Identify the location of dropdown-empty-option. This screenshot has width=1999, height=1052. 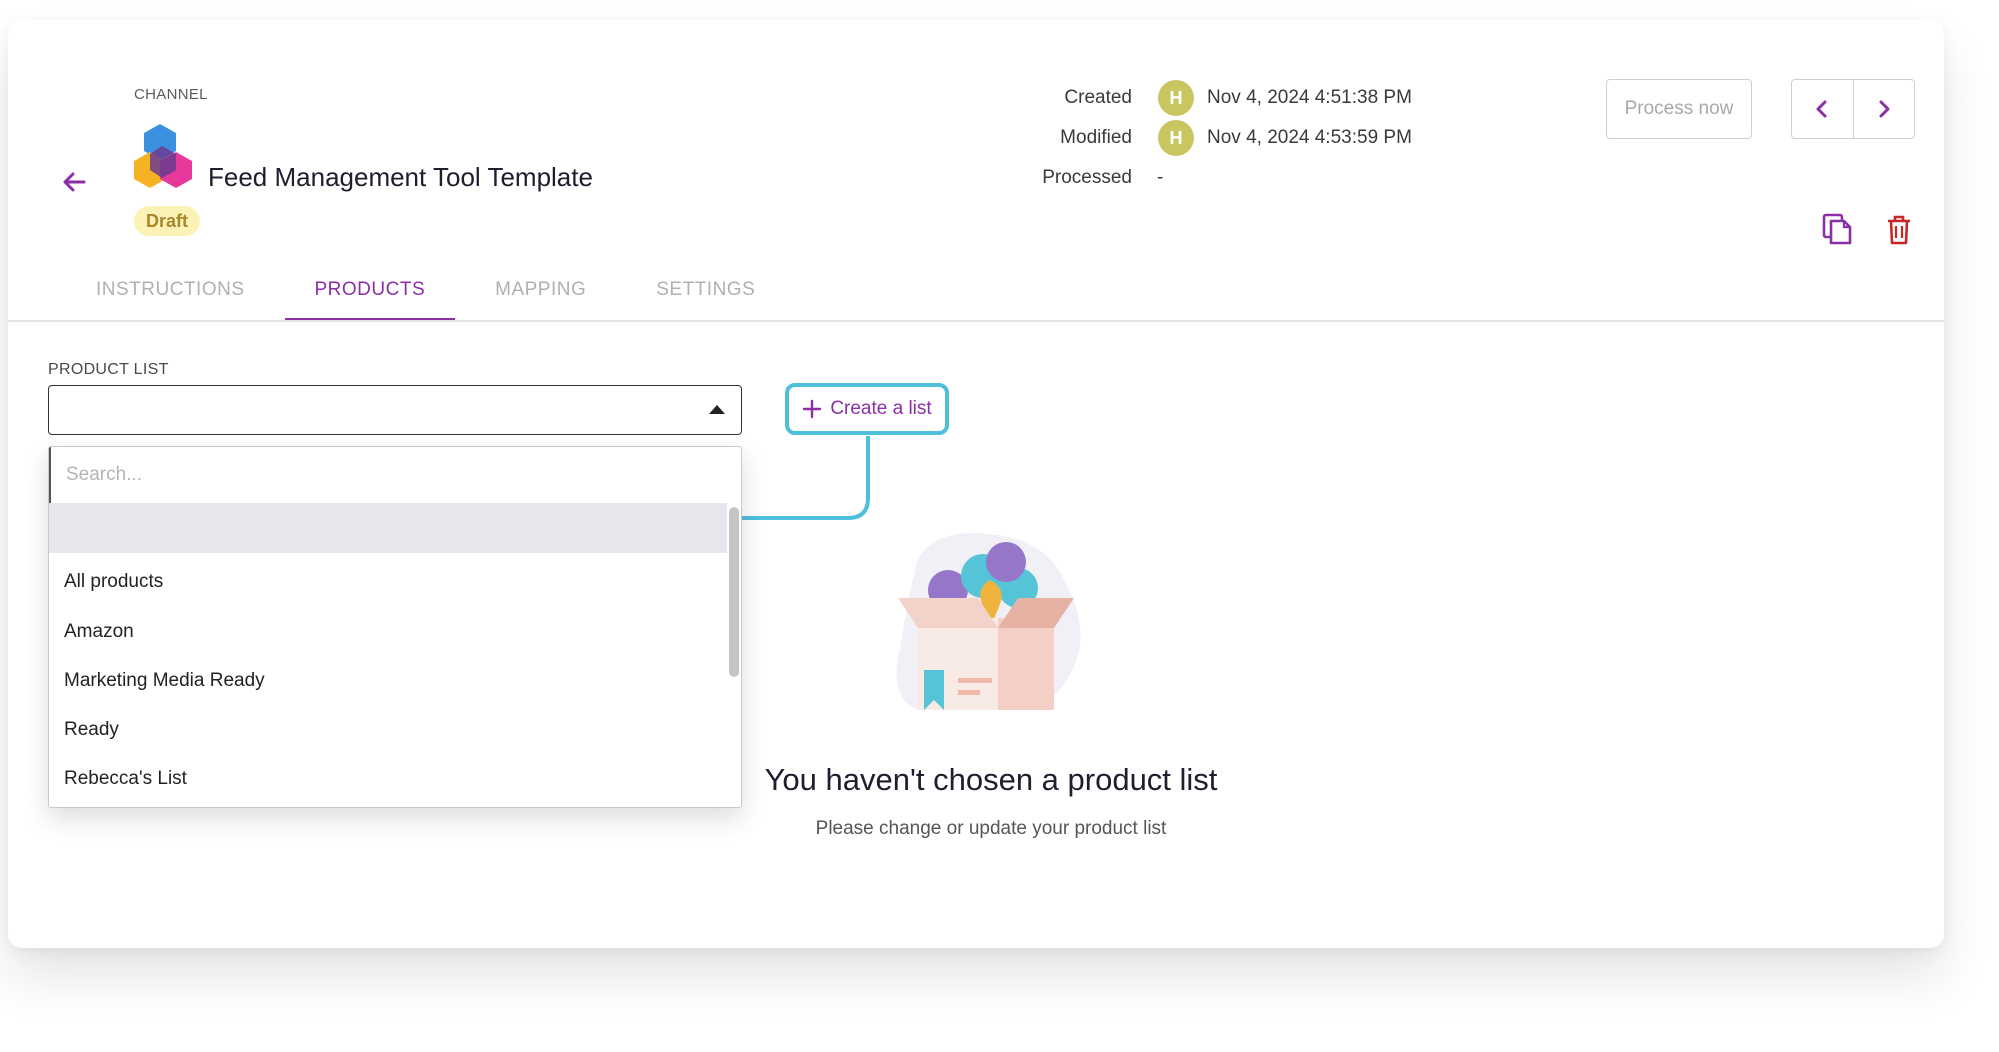
(388, 528).